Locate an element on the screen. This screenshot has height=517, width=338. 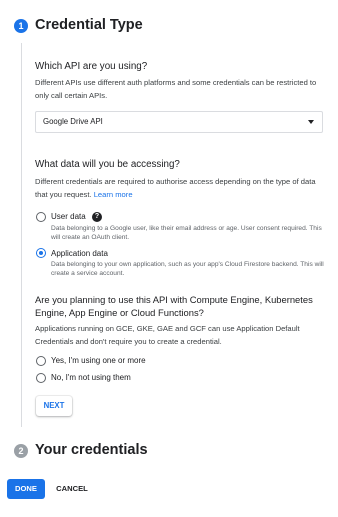
application-data-radio is located at coordinates (41, 253).